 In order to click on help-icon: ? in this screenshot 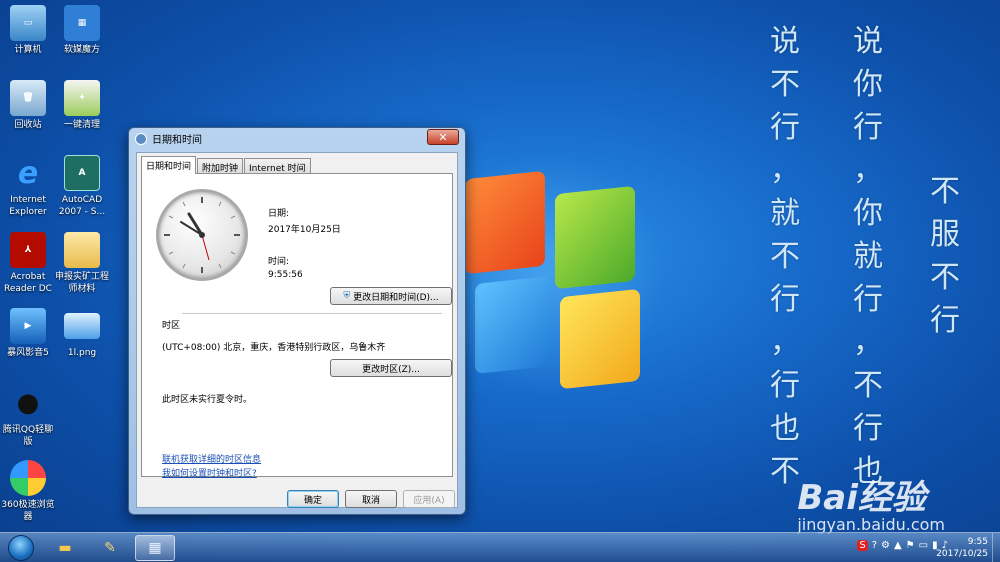, I will do `click(874, 545)`.